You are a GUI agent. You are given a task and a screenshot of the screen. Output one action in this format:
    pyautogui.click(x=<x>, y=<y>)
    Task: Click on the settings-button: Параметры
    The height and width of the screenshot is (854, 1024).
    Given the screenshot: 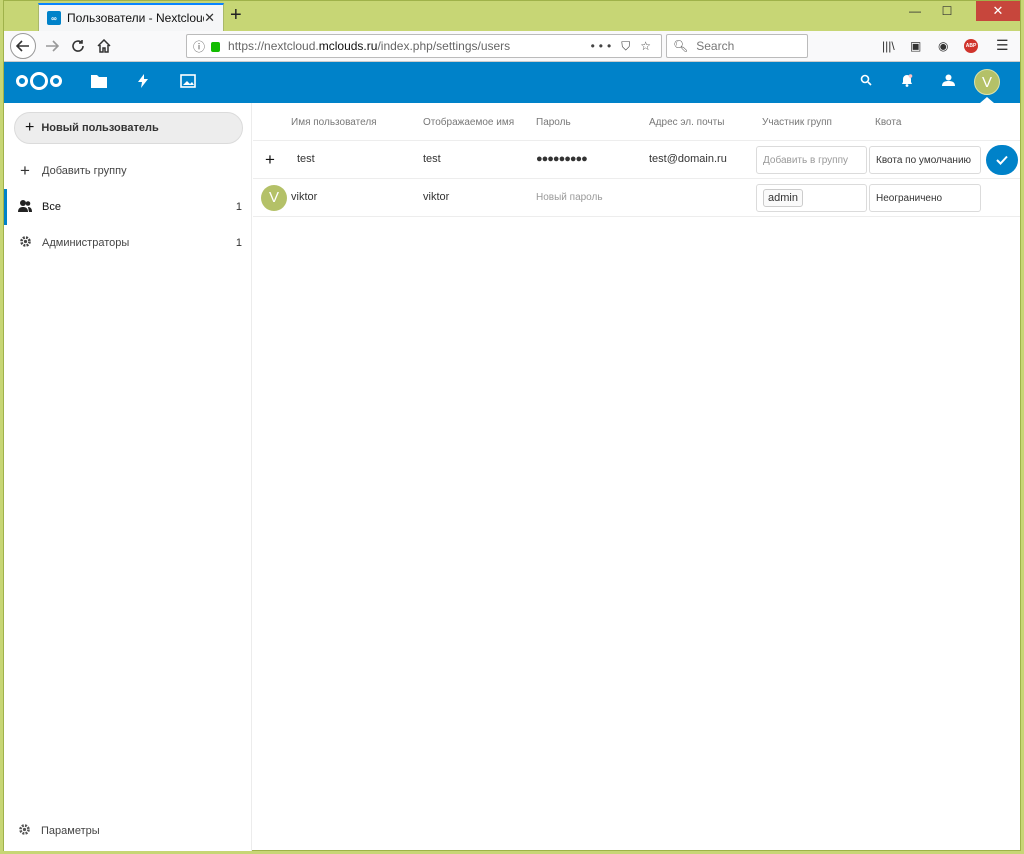 What is the action you would take?
    pyautogui.click(x=59, y=831)
    